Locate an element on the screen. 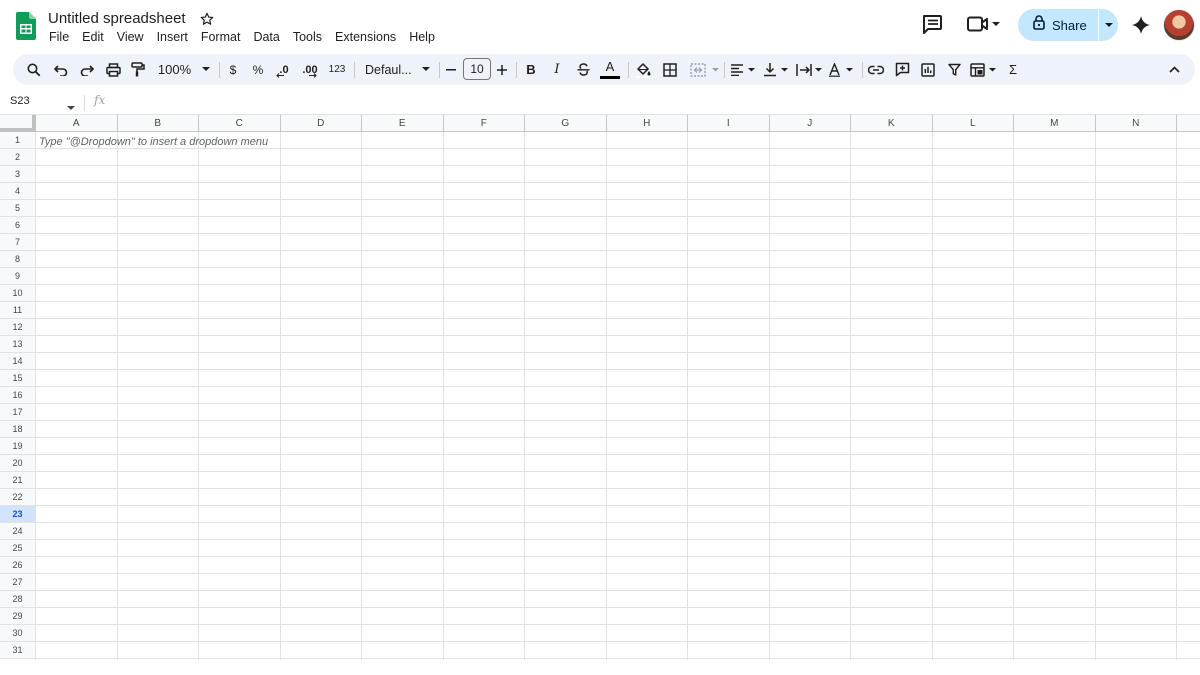 This screenshot has width=1200, height=675. vertical-align-icon is located at coordinates (777, 69).